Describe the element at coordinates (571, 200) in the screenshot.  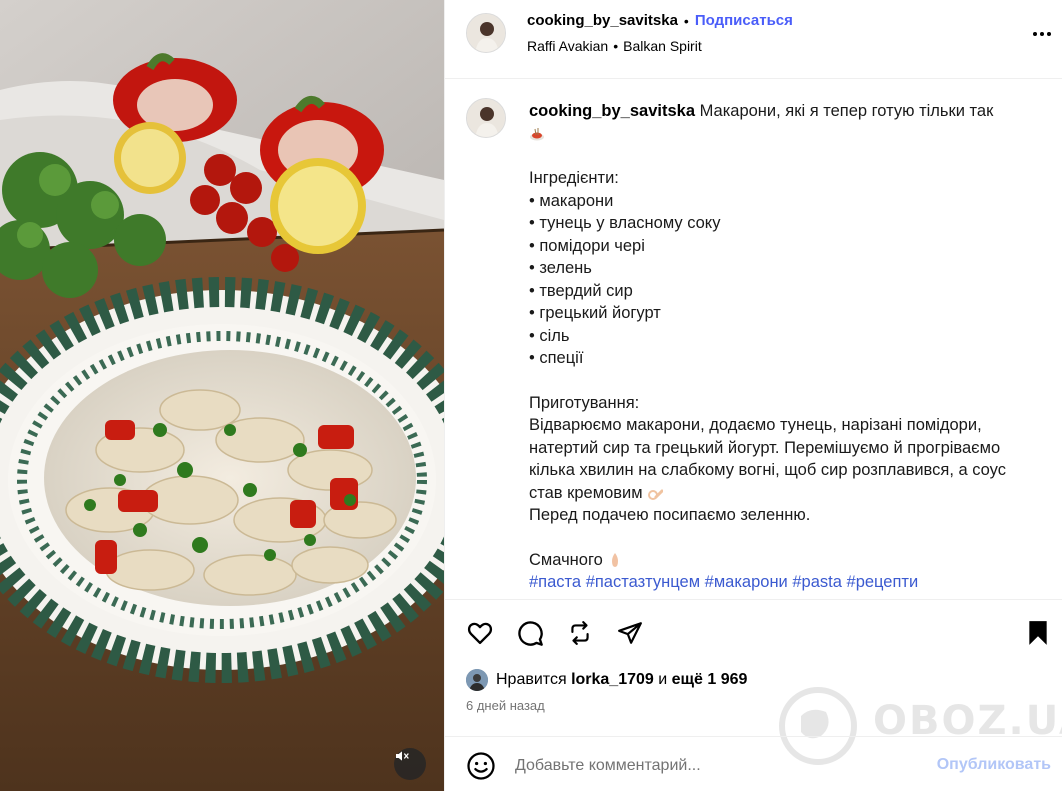
I see `ingredient-item: • макарони` at that location.